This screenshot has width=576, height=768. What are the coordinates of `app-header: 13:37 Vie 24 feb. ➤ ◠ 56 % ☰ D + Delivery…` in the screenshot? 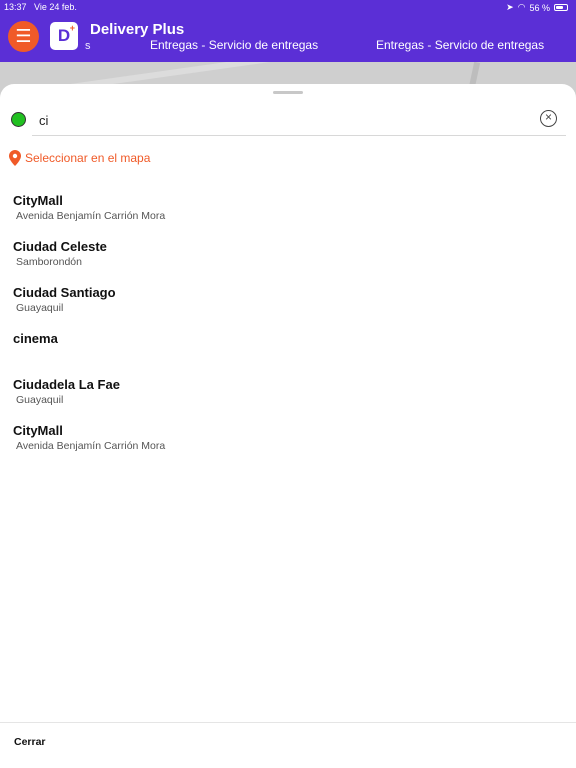 It's located at (288, 31).